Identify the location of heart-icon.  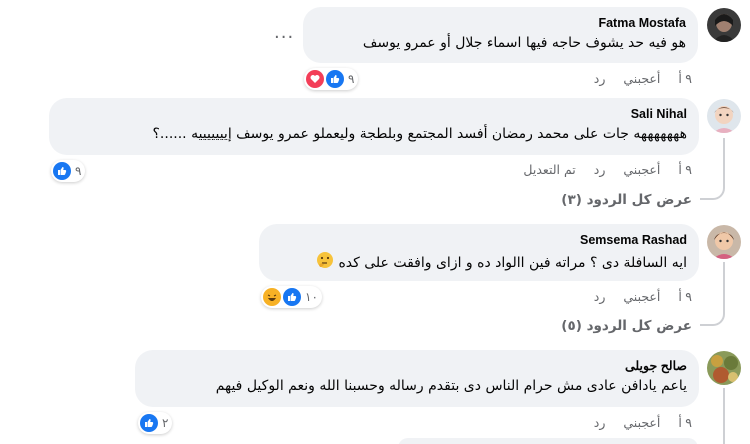
(315, 79).